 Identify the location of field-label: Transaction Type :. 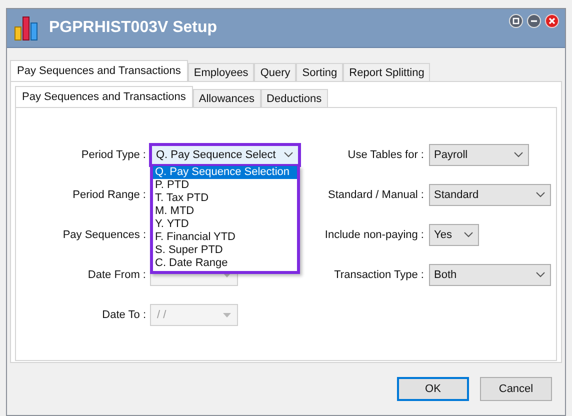
(378, 275).